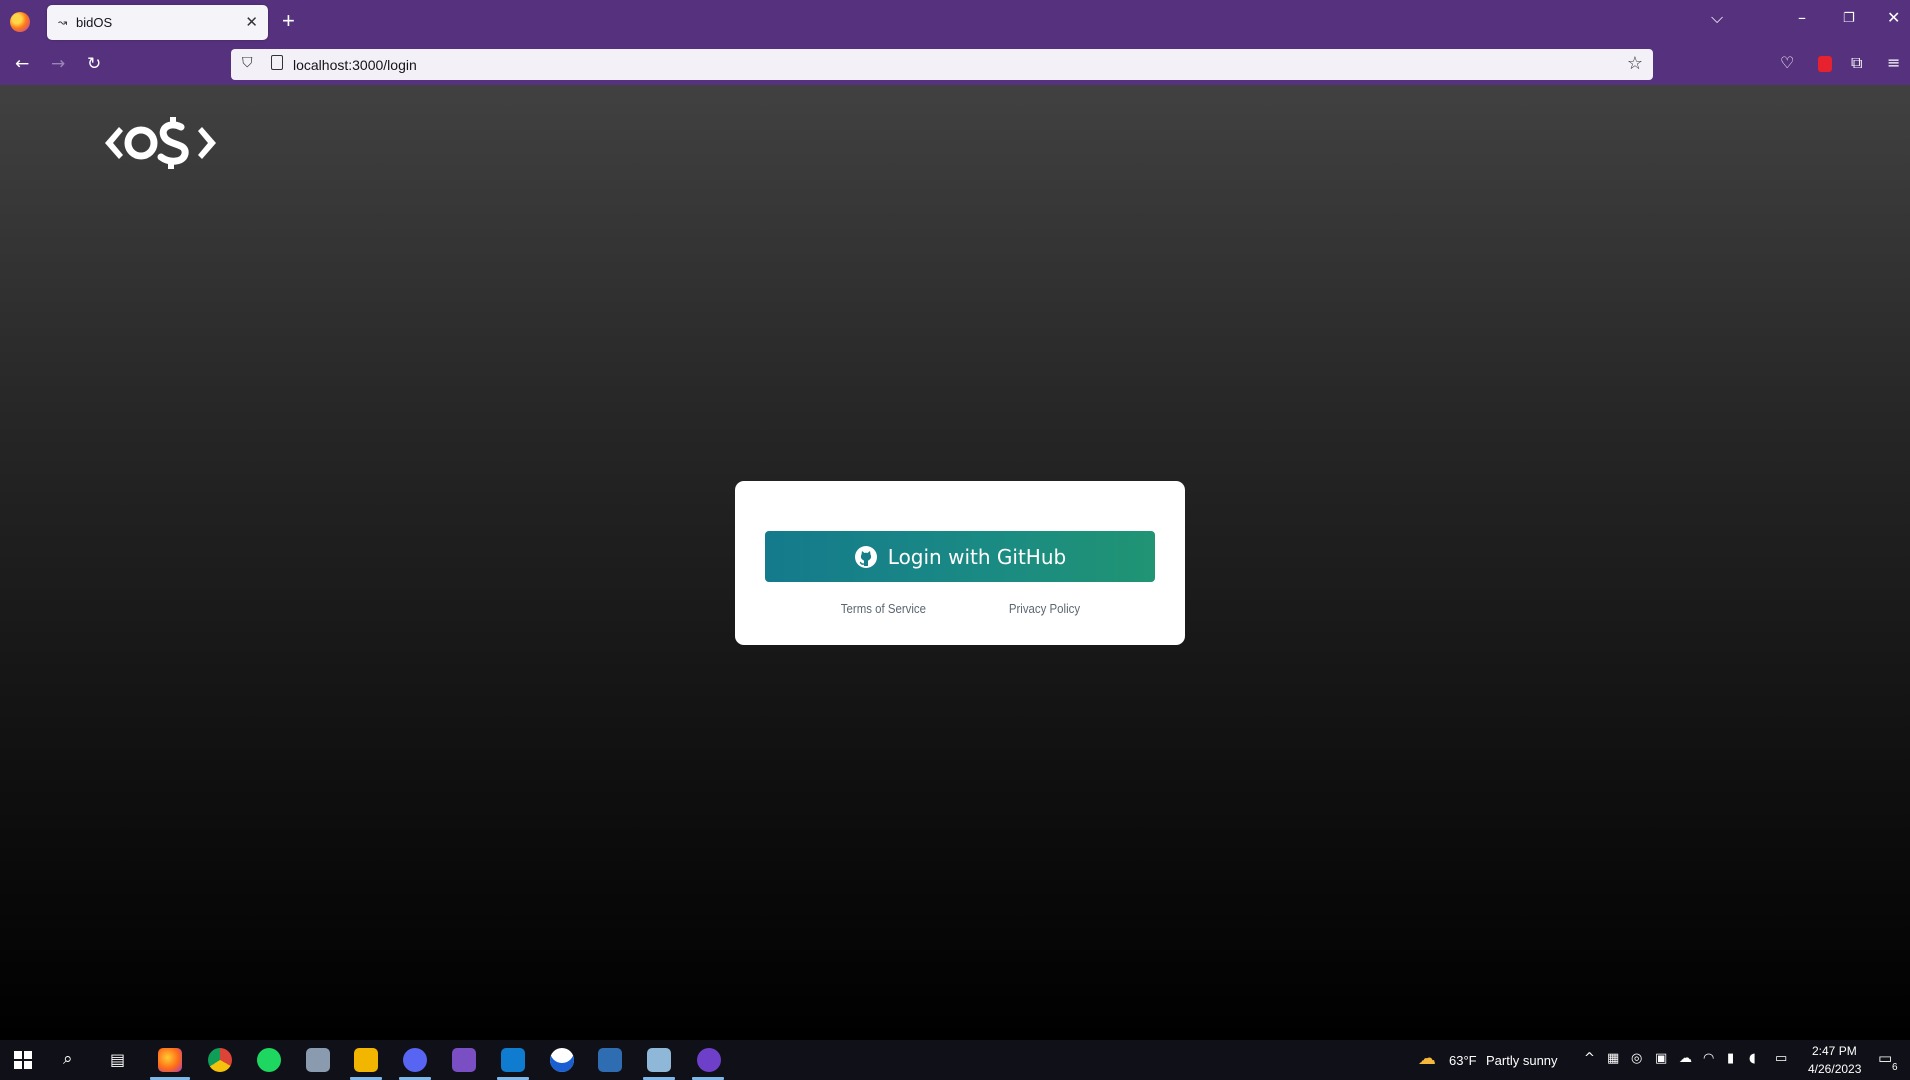  I want to click on wifi-icon: ◠, so click(1708, 1058).